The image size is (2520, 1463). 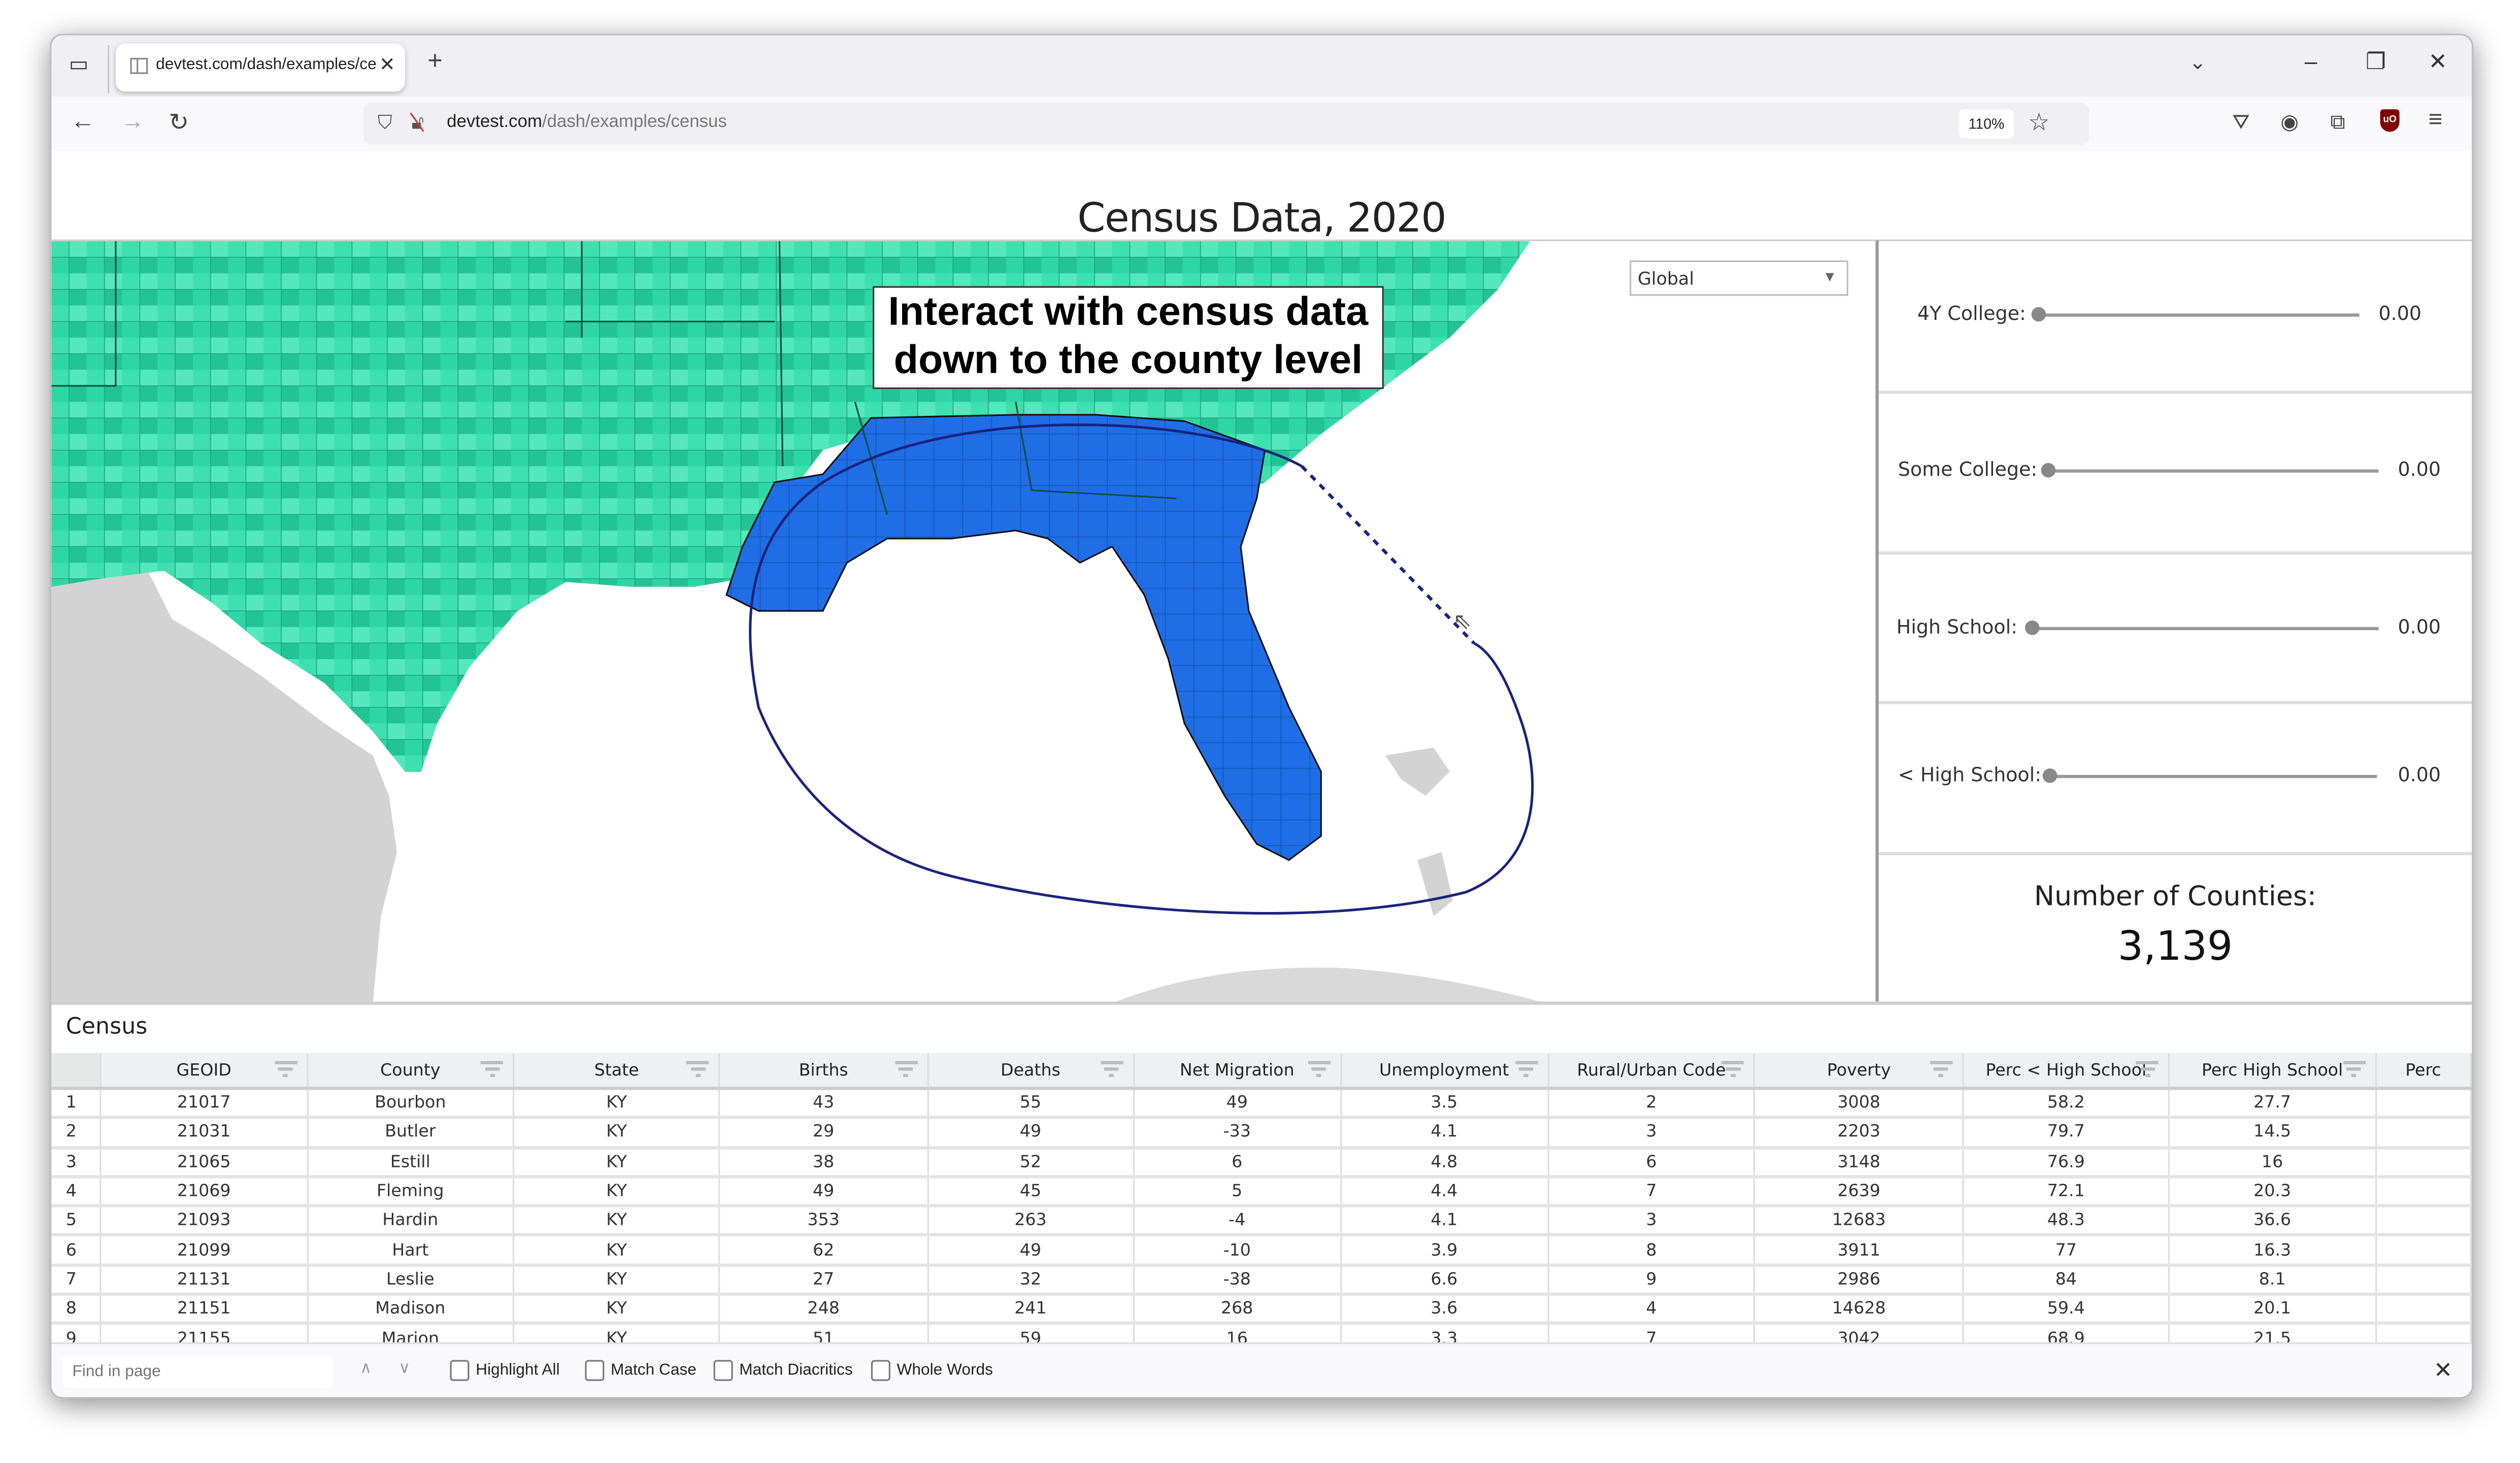 I want to click on close-find-bar-icon: ✕, so click(x=2443, y=1370).